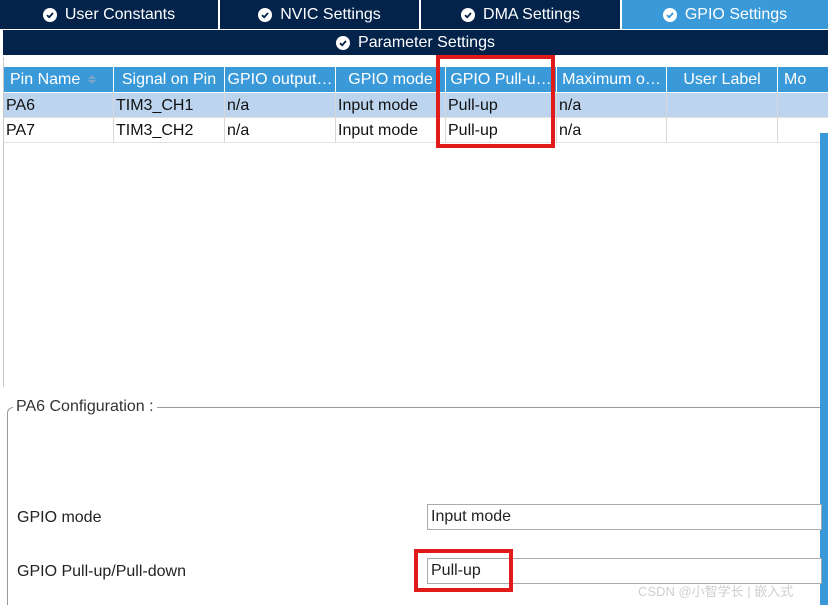 Image resolution: width=828 pixels, height=605 pixels. Describe the element at coordinates (92, 79) in the screenshot. I see `sort-arrows-icon` at that location.